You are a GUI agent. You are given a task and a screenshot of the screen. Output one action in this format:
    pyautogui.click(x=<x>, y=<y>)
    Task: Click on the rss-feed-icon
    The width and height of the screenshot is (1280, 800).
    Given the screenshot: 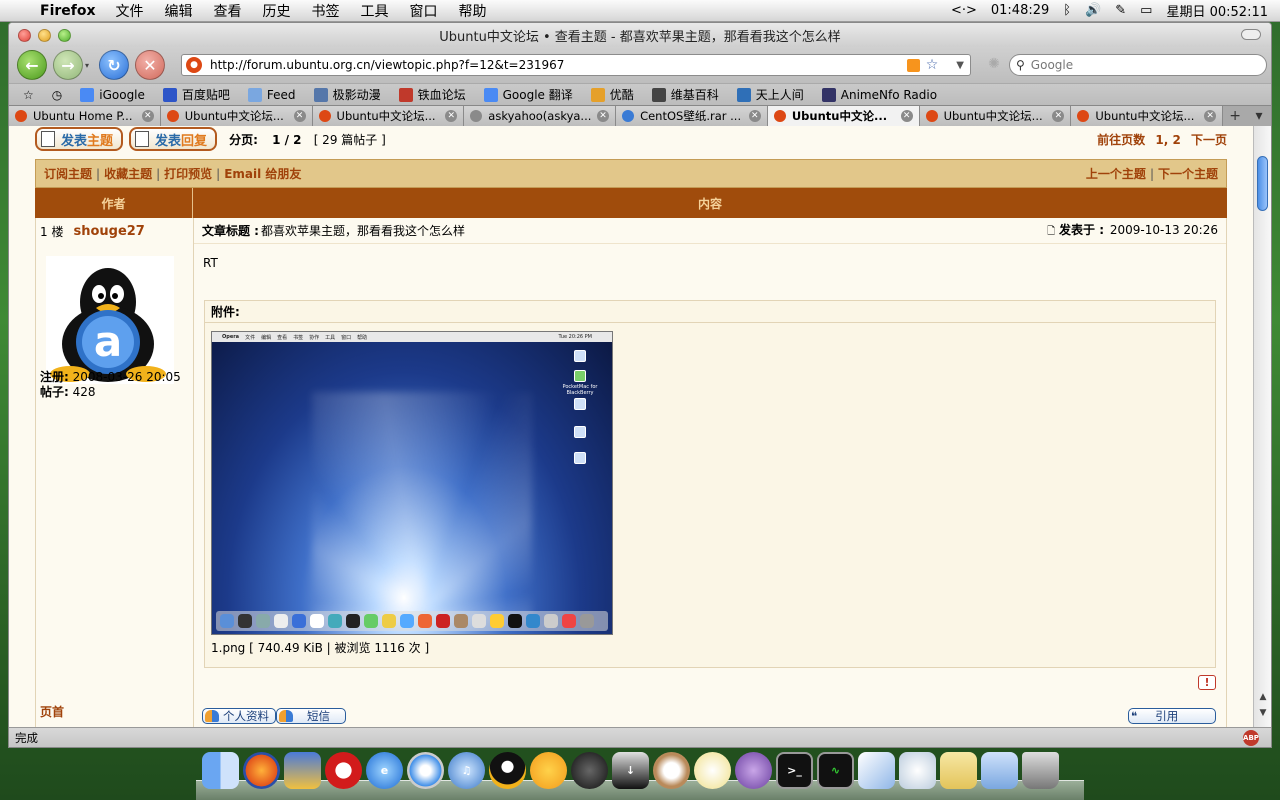 What is the action you would take?
    pyautogui.click(x=913, y=65)
    